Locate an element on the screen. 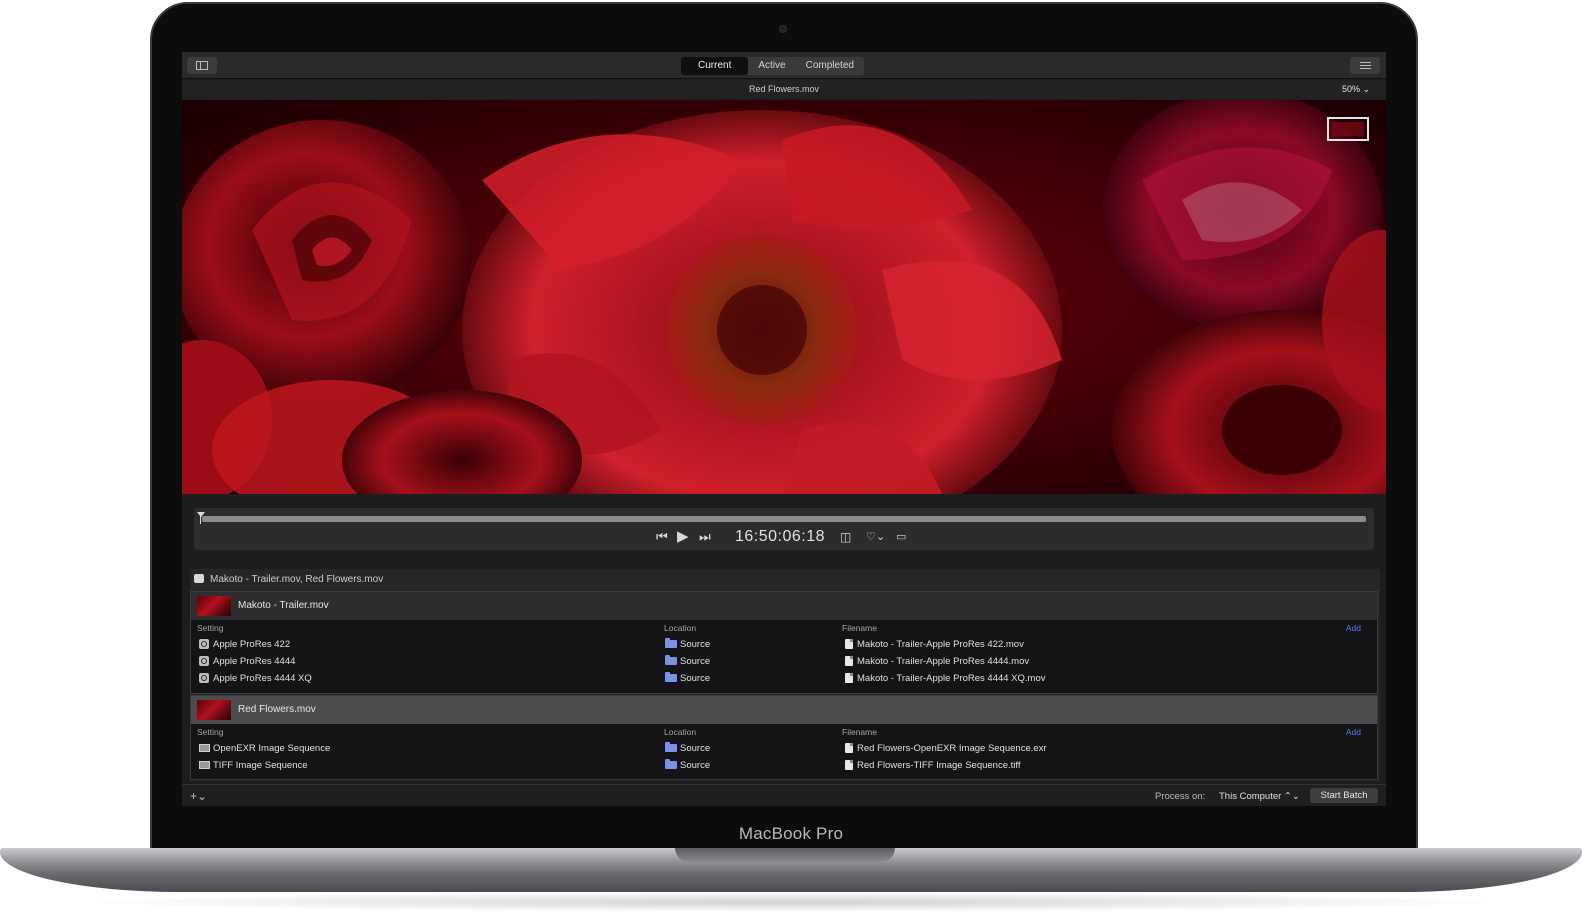 The width and height of the screenshot is (1582, 922). toolbar: Current Active Completed is located at coordinates (784, 65).